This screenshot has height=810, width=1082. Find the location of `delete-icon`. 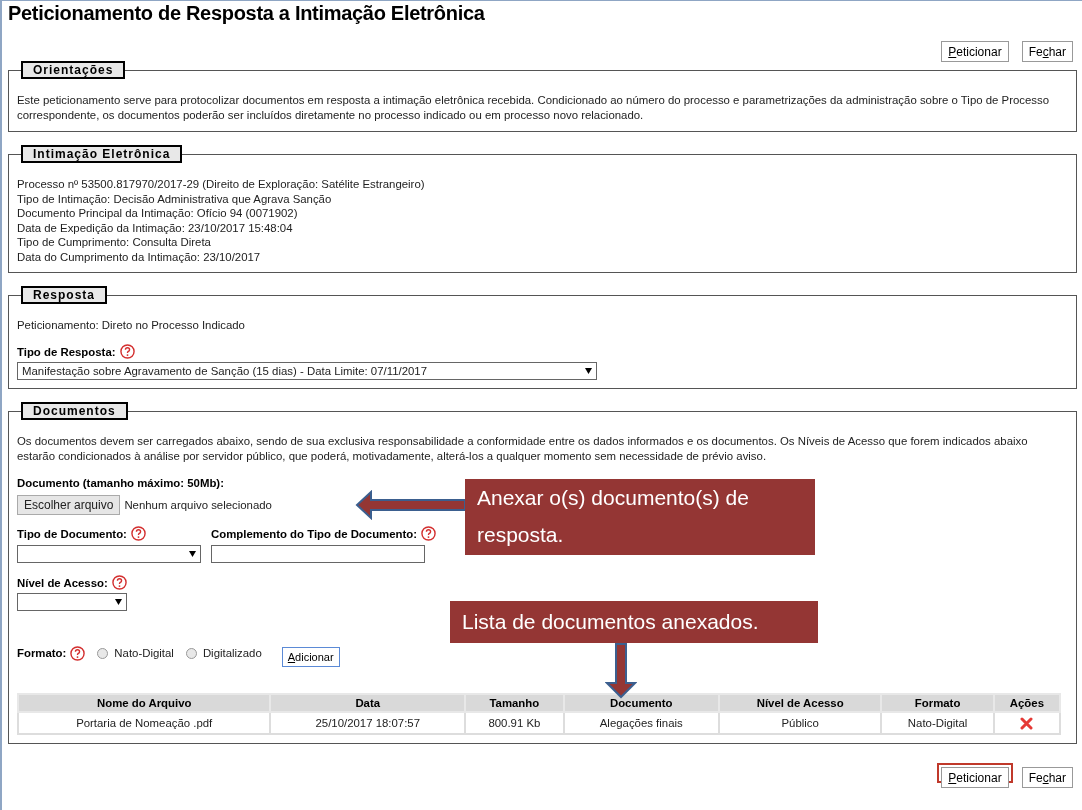

delete-icon is located at coordinates (1027, 723).